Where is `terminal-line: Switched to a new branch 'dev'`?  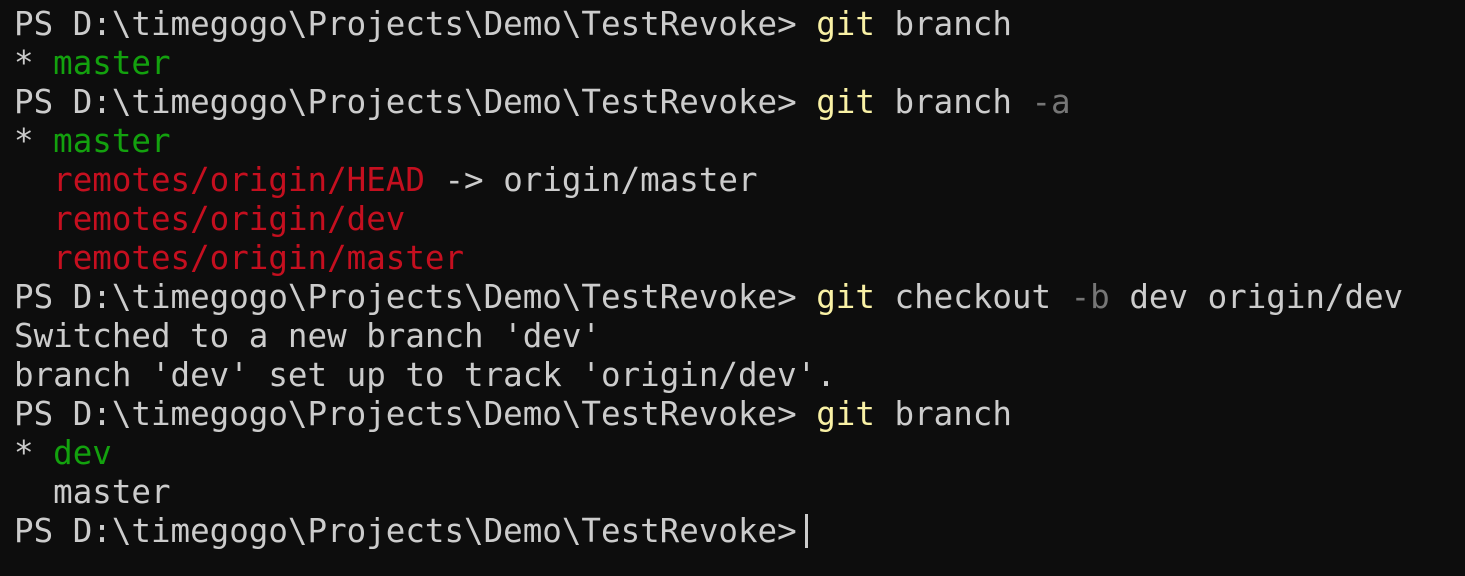
terminal-line: Switched to a new branch 'dev' is located at coordinates (739, 336).